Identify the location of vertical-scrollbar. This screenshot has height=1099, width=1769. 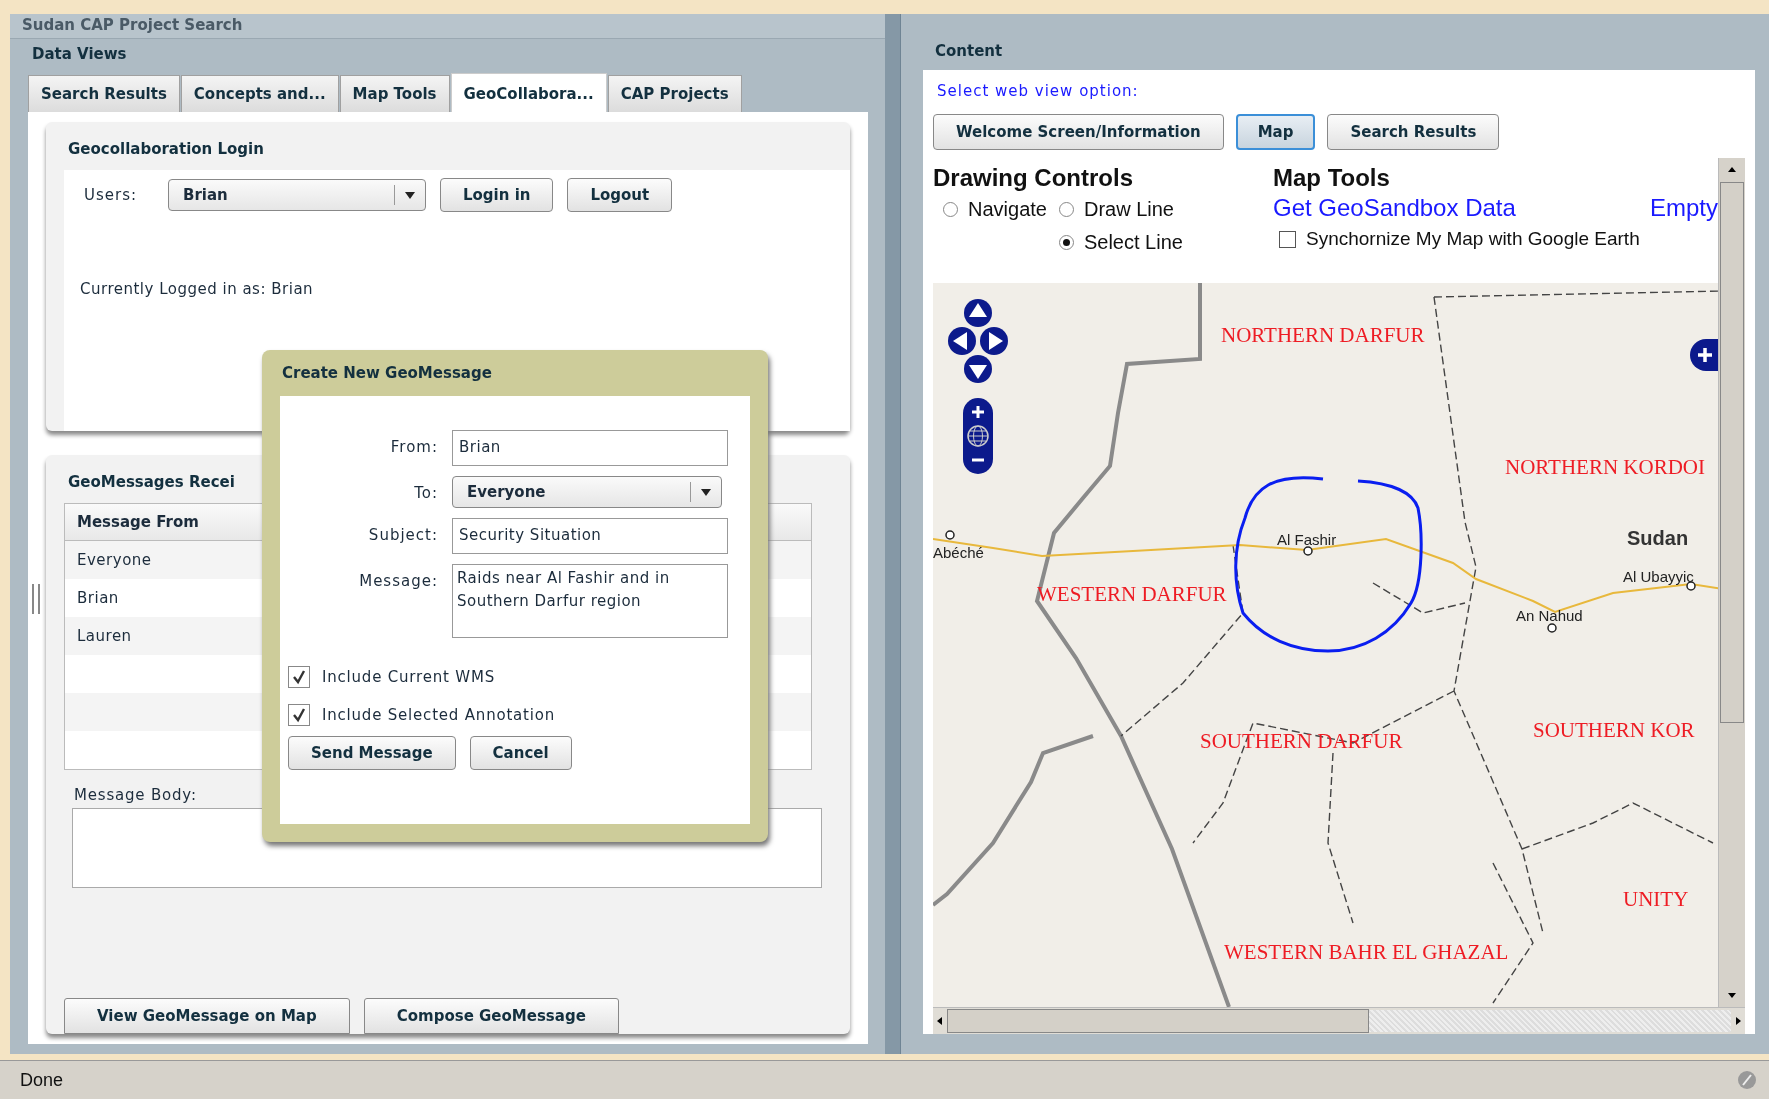
(1731, 582).